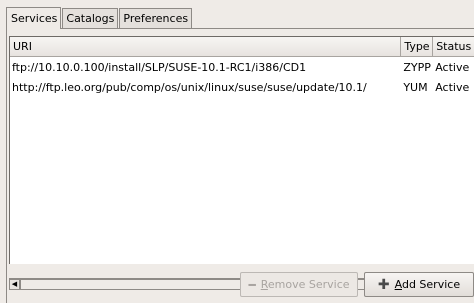  I want to click on row-type: ZYPP, so click(417, 67).